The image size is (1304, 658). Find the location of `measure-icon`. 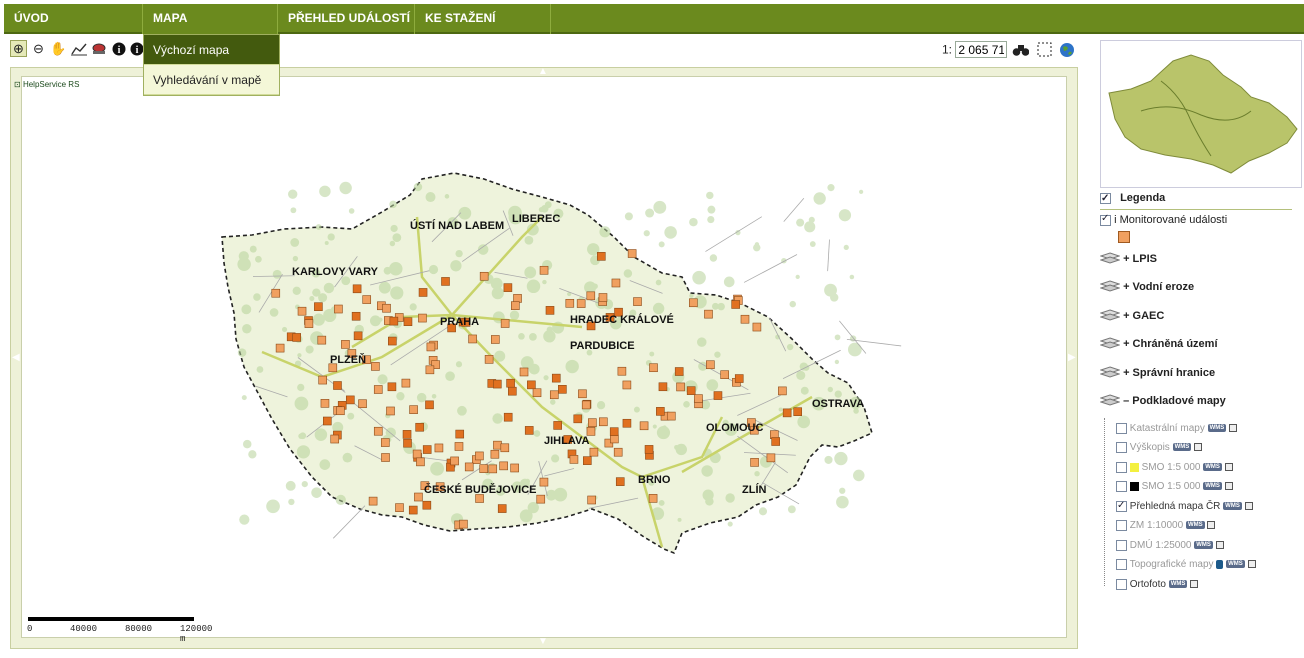

measure-icon is located at coordinates (78, 48).